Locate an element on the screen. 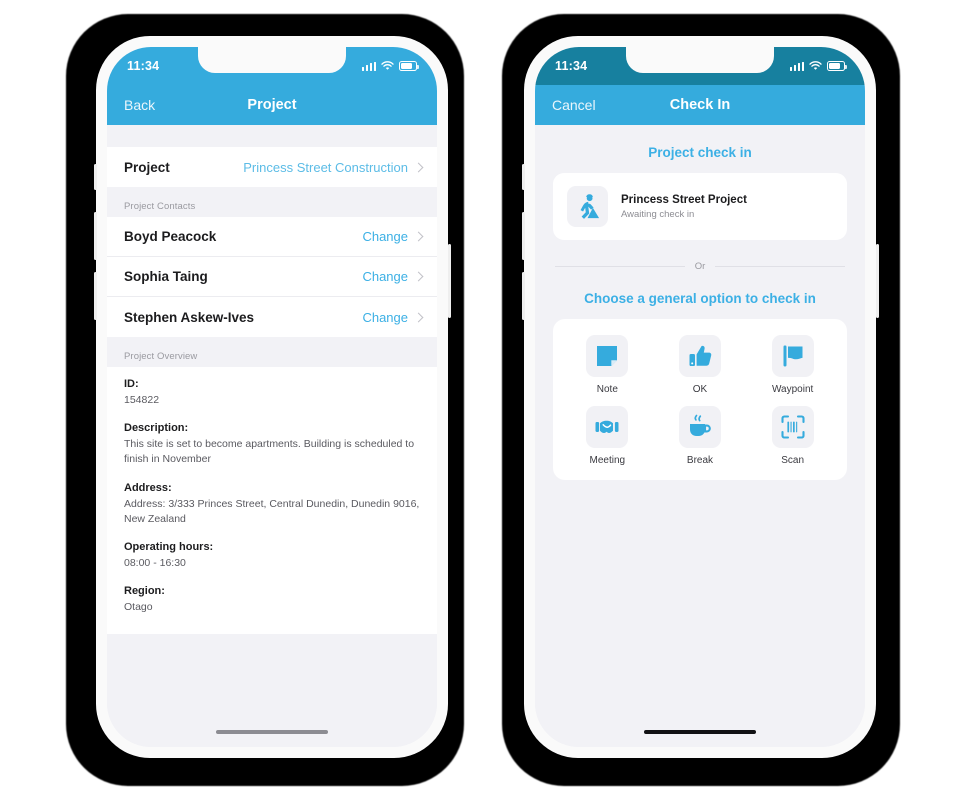 This screenshot has width=953, height=800. option-label: Scan is located at coordinates (793, 460).